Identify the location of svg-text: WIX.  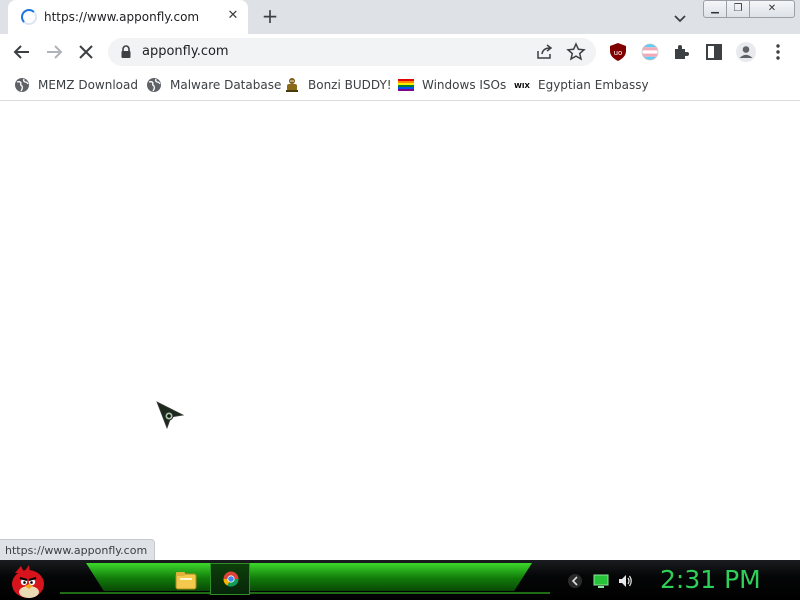
(522, 86).